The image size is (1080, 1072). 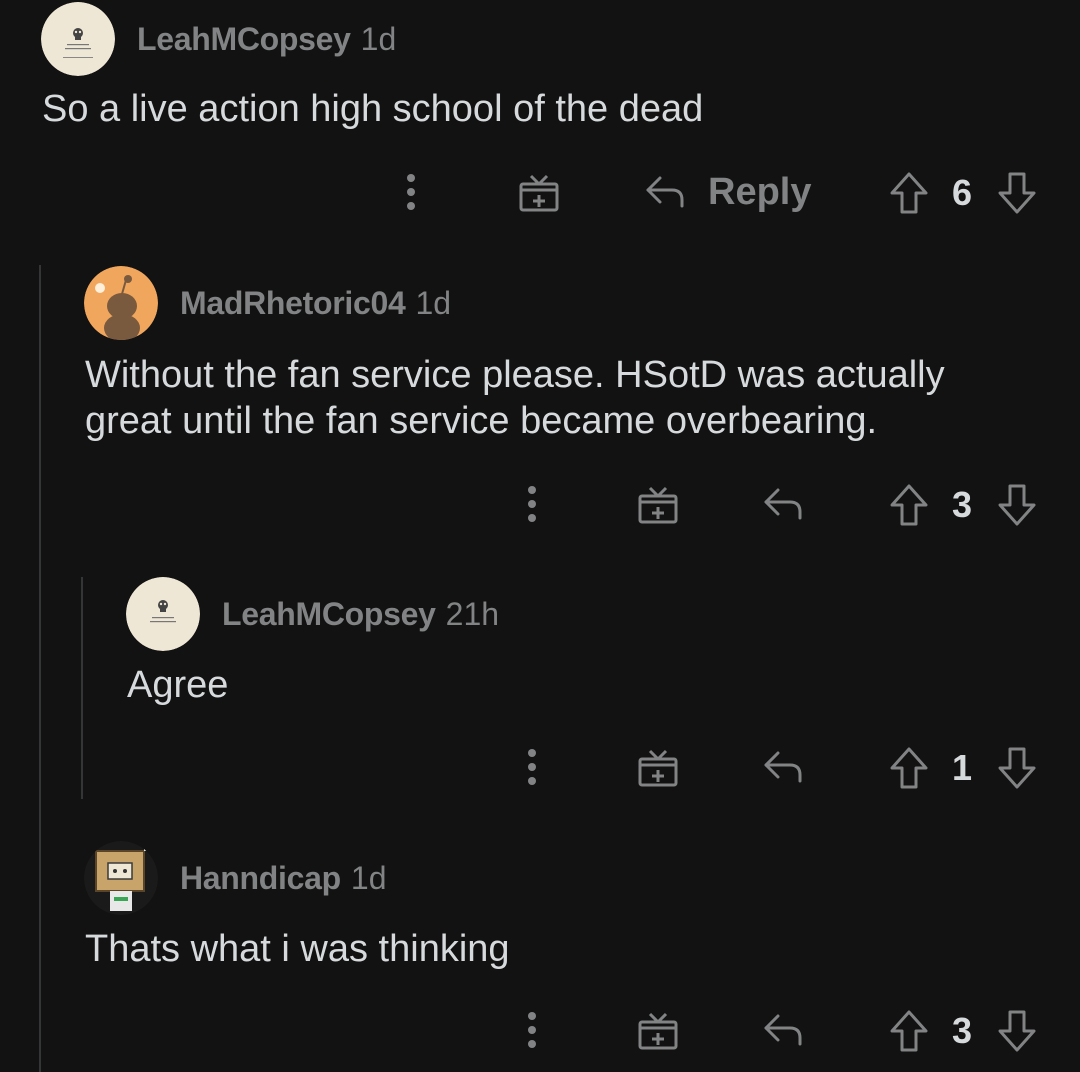 I want to click on comment-header: Hanndicap 1d, so click(x=235, y=878).